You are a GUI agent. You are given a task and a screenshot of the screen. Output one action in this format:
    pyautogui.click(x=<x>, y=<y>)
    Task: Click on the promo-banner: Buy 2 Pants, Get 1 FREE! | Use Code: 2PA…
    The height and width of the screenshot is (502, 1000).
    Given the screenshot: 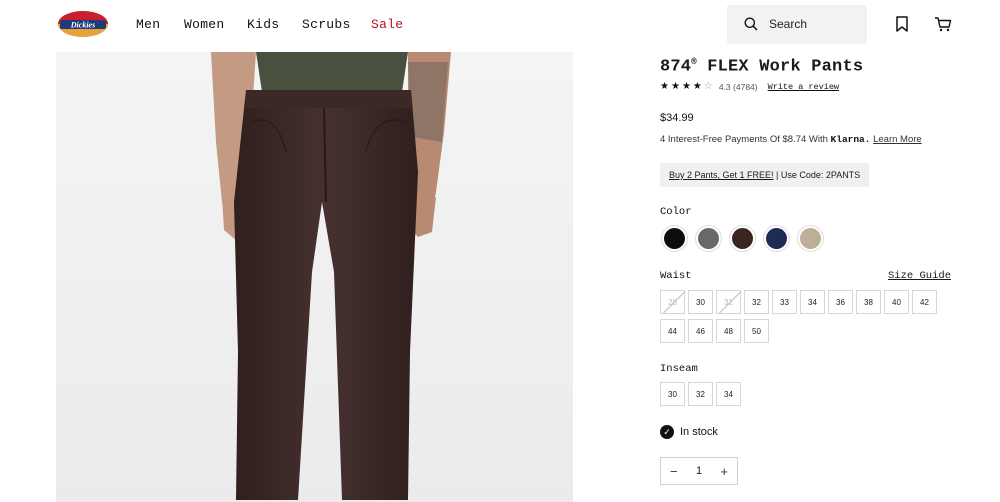 What is the action you would take?
    pyautogui.click(x=765, y=175)
    